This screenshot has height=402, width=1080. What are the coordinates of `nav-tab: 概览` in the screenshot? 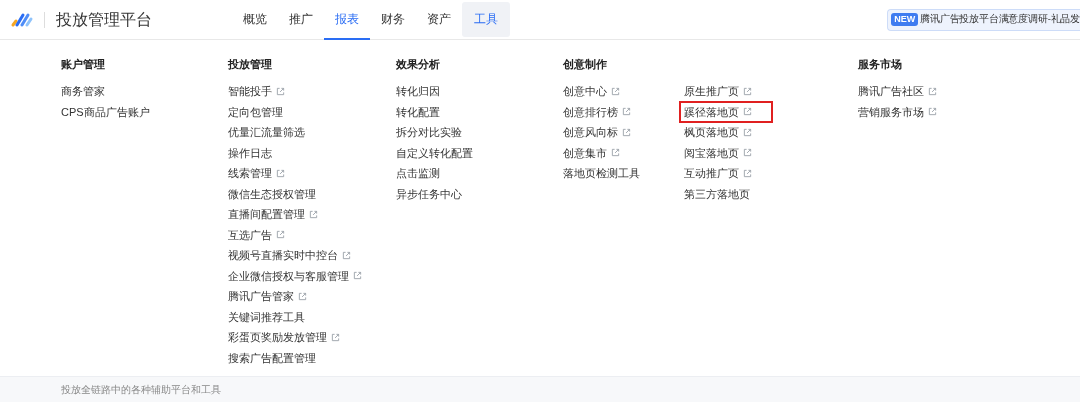 It's located at (255, 19).